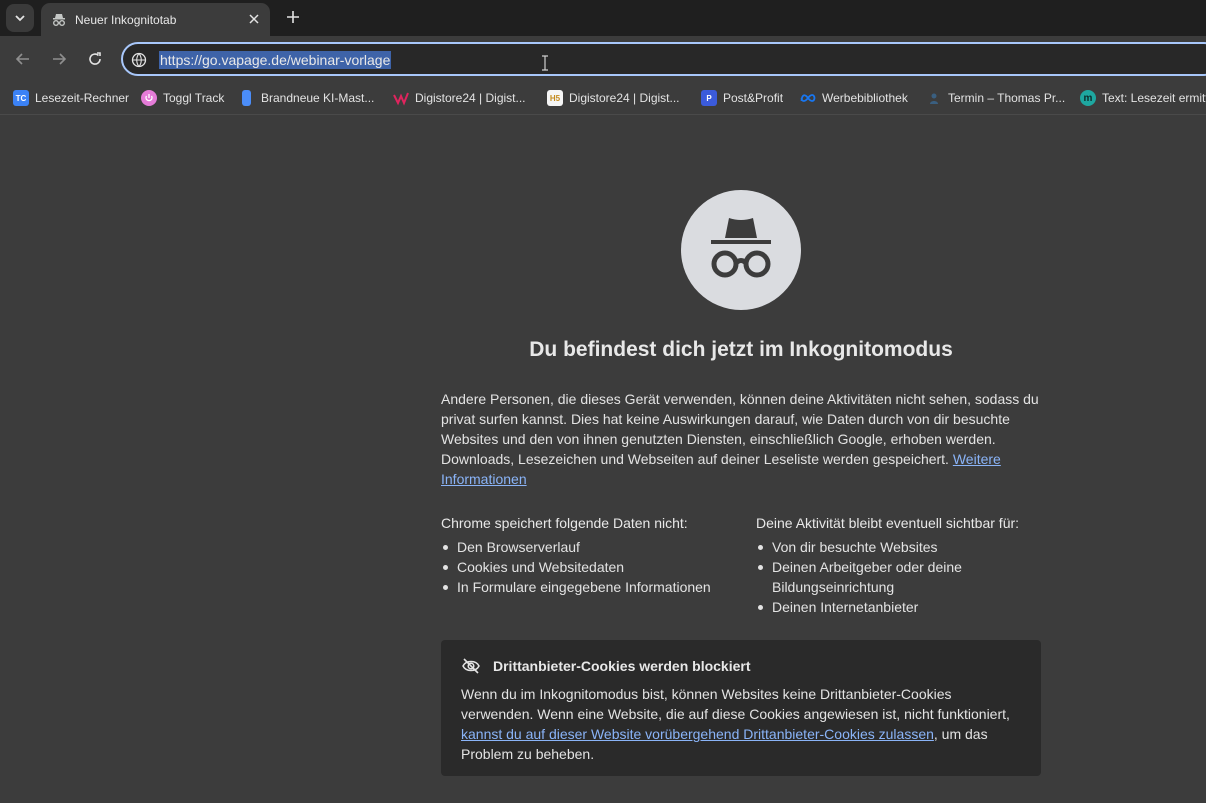 This screenshot has height=803, width=1206. Describe the element at coordinates (854, 98) in the screenshot. I see `bookmark-item: Werbebibliothek` at that location.